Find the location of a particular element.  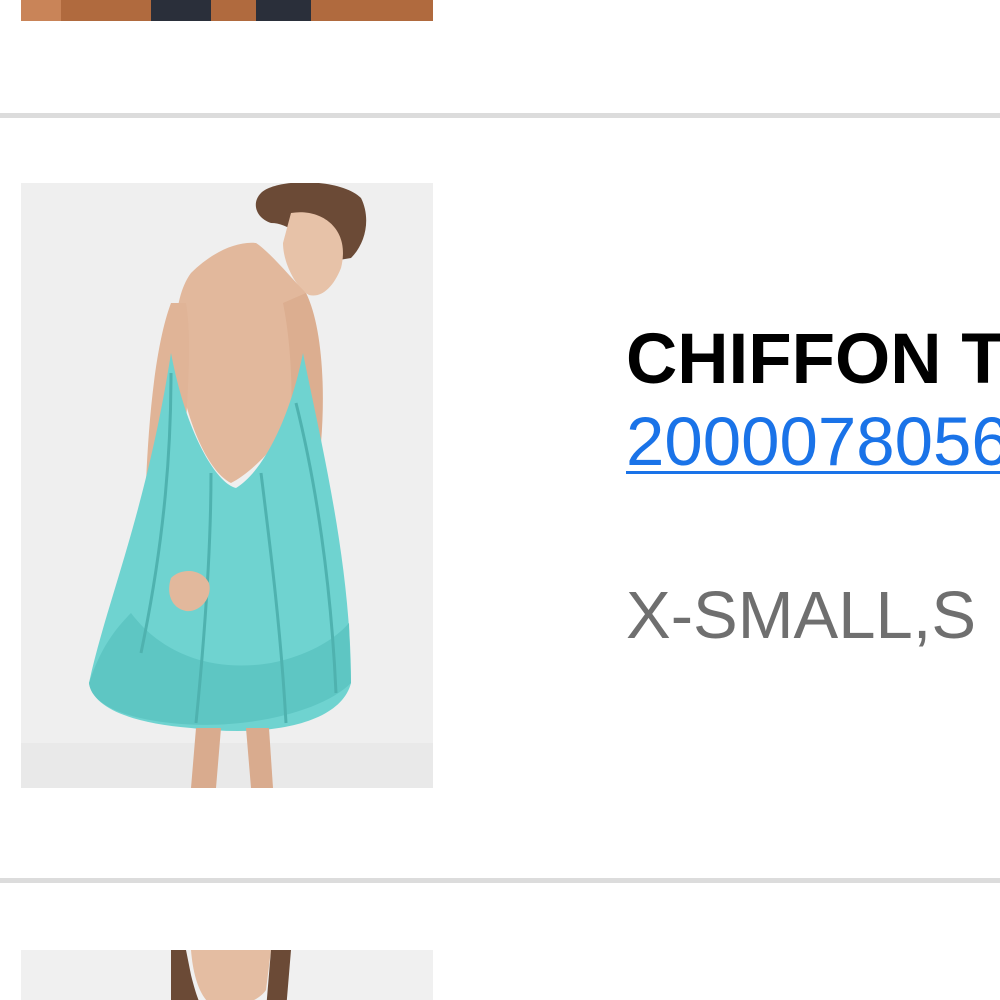

product-image-previous is located at coordinates (227, 10).